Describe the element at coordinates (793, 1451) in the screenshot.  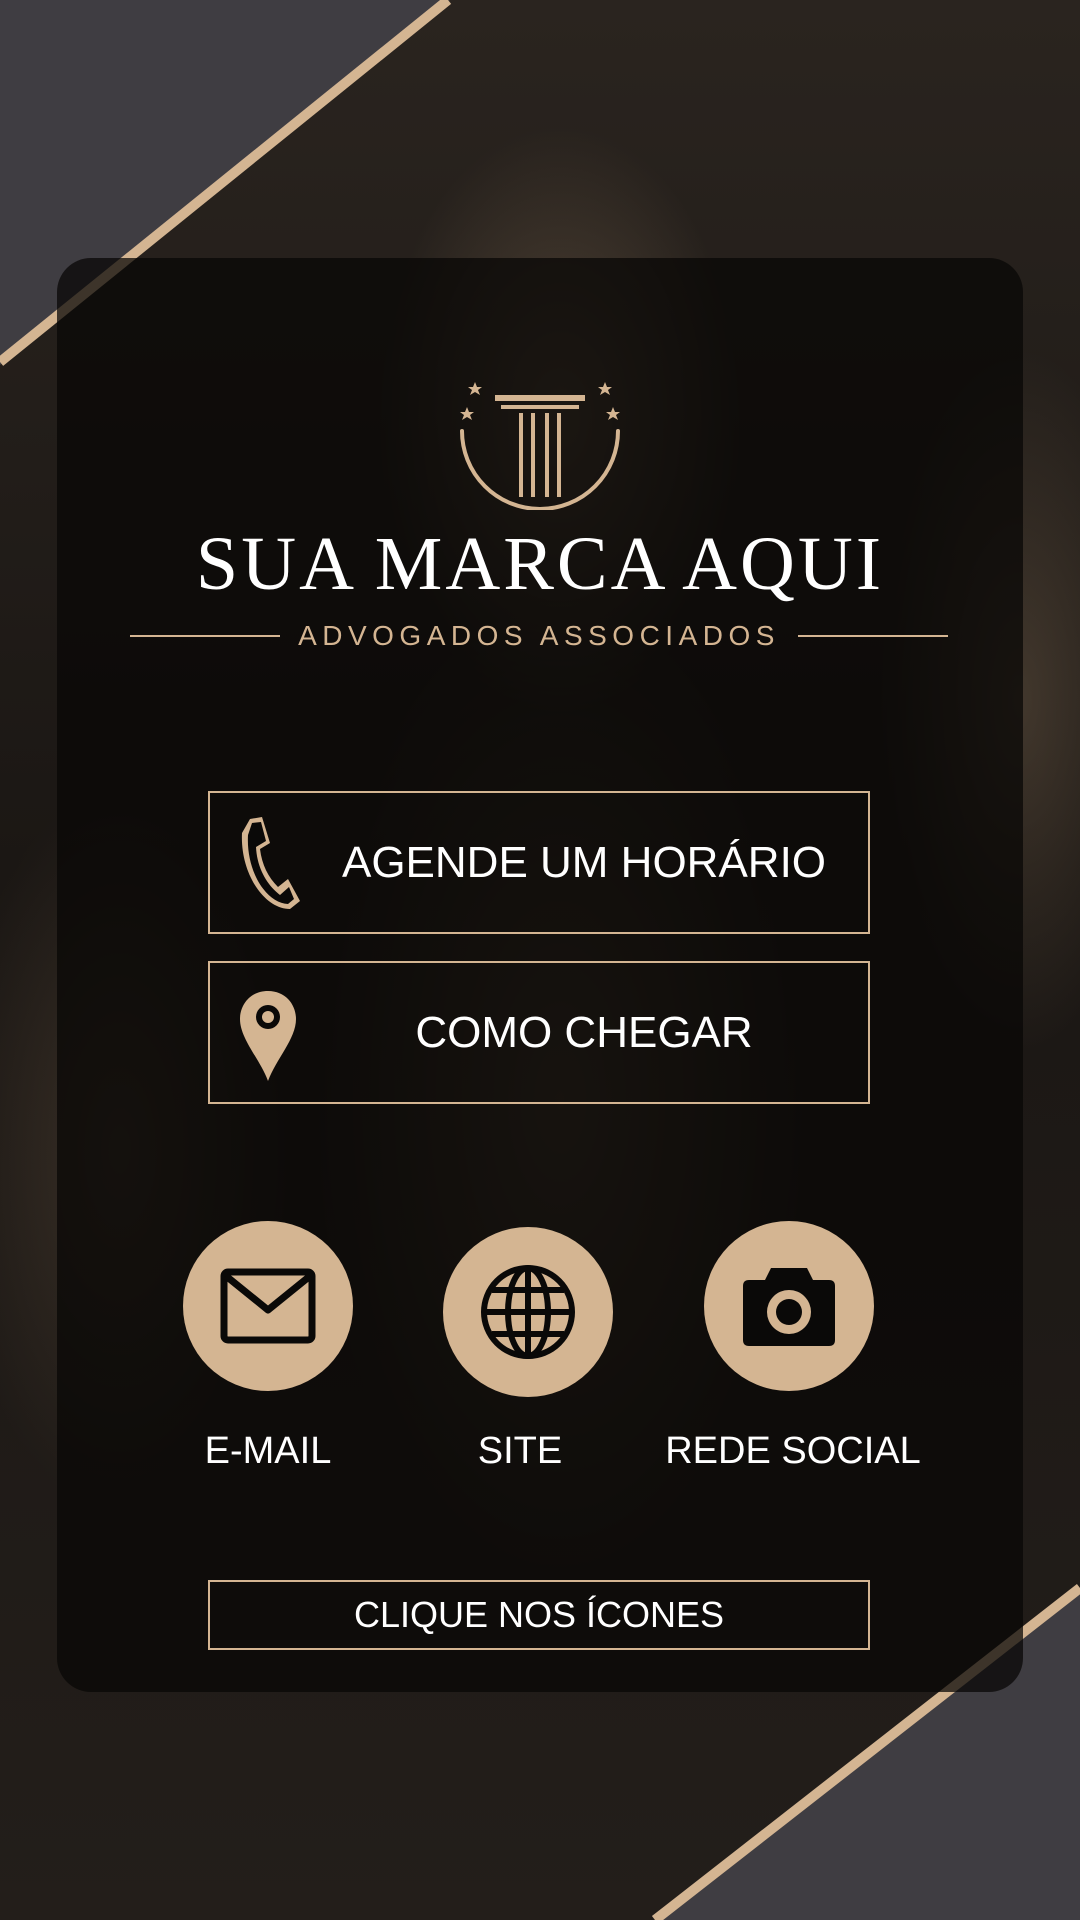
I see `social-media-label: REDE SOCIAL` at that location.